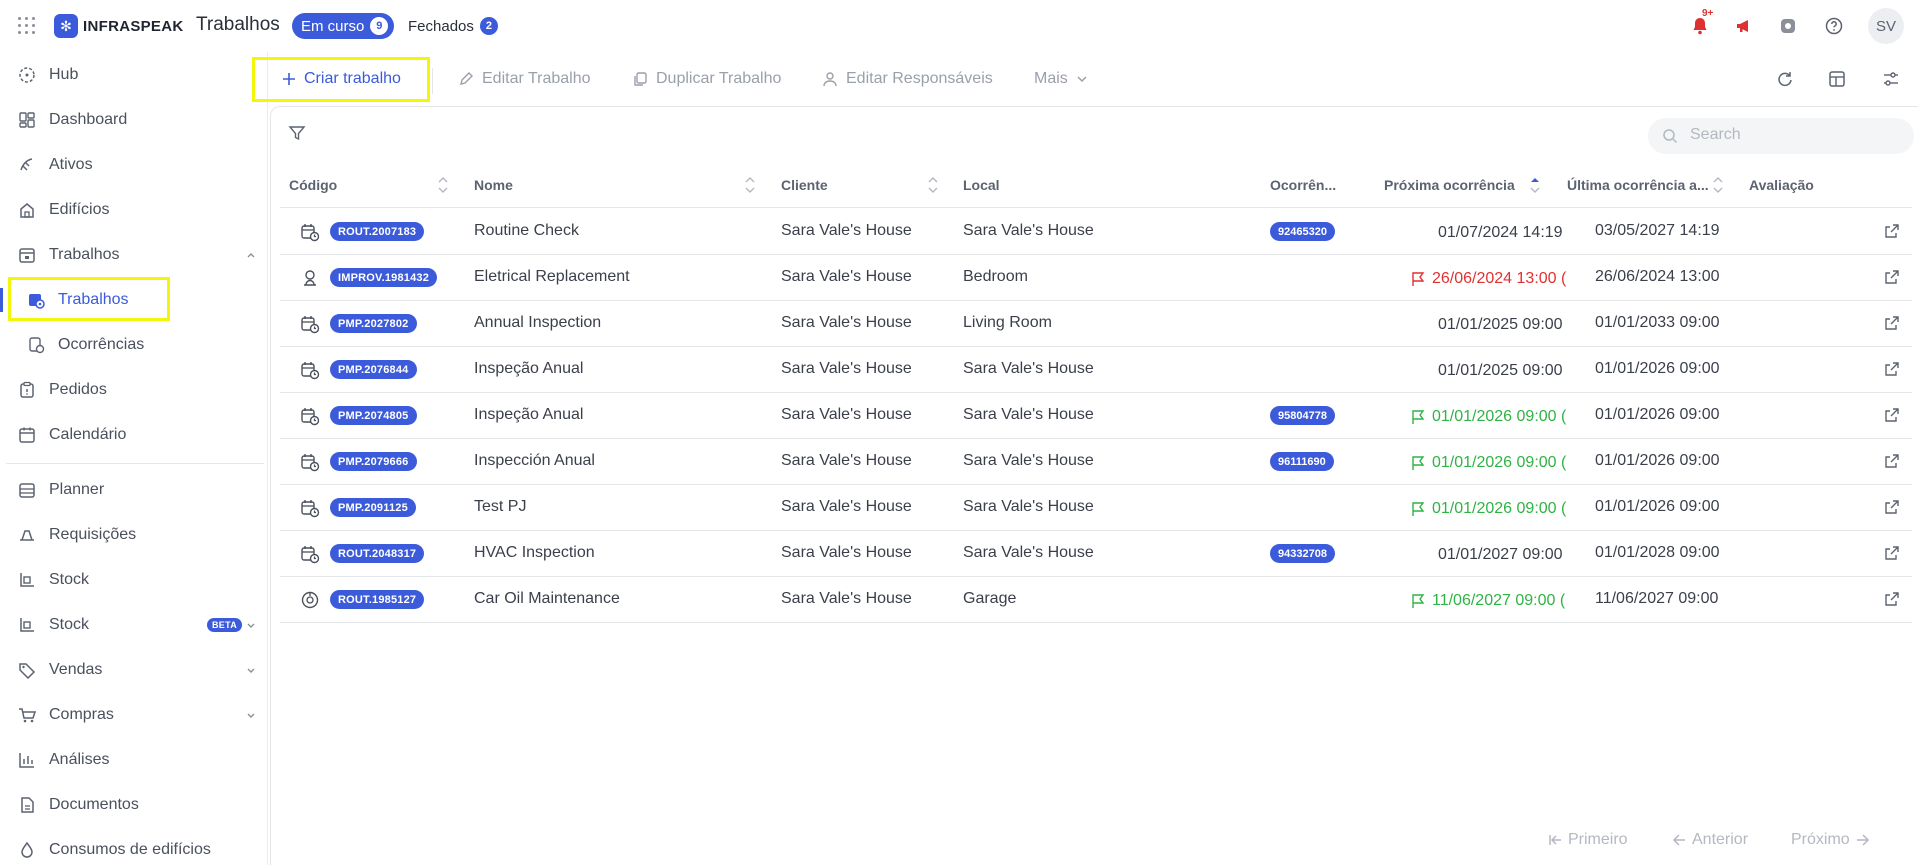  What do you see at coordinates (846, 368) in the screenshot?
I see `client-name: Sara Vale's House` at bounding box center [846, 368].